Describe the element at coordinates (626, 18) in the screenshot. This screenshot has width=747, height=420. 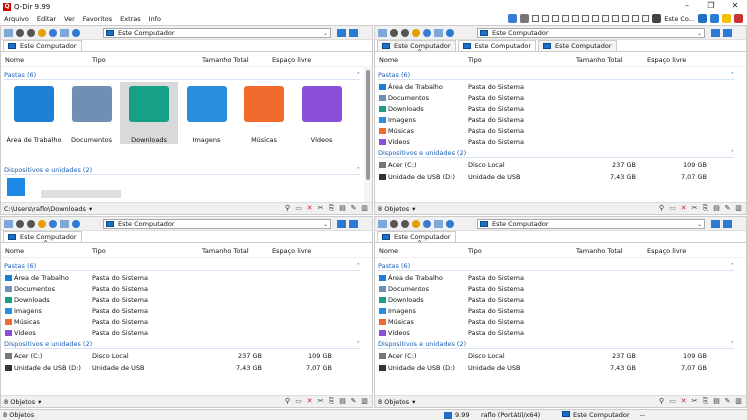
I see `layout-10-icon` at that location.